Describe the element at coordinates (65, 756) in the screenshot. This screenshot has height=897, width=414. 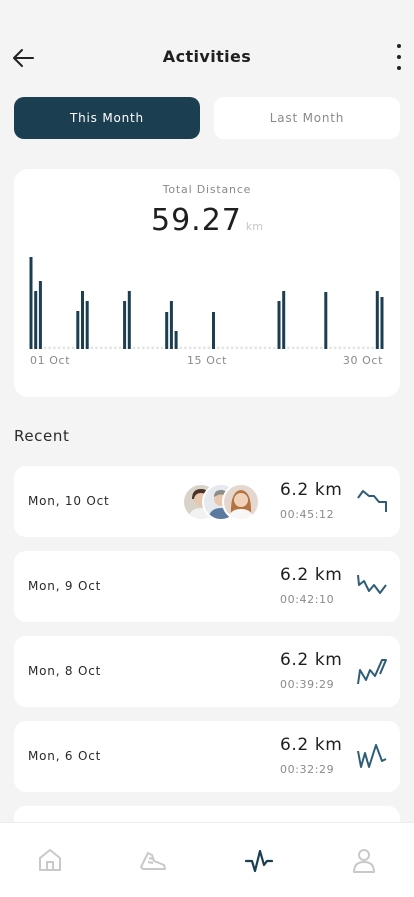
I see `activity-date: Mon, 6 Oct` at that location.